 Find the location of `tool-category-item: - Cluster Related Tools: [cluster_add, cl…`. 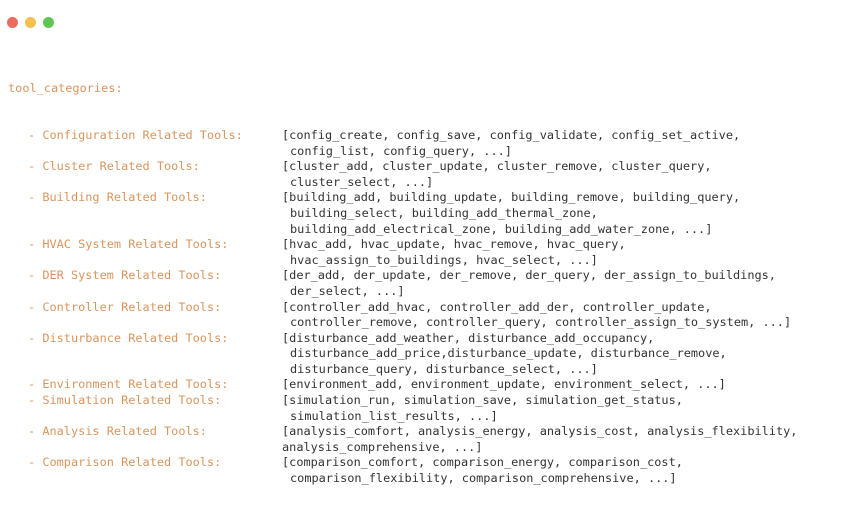

tool-category-item: - Cluster Related Tools: [cluster_add, cl… is located at coordinates (426, 174).